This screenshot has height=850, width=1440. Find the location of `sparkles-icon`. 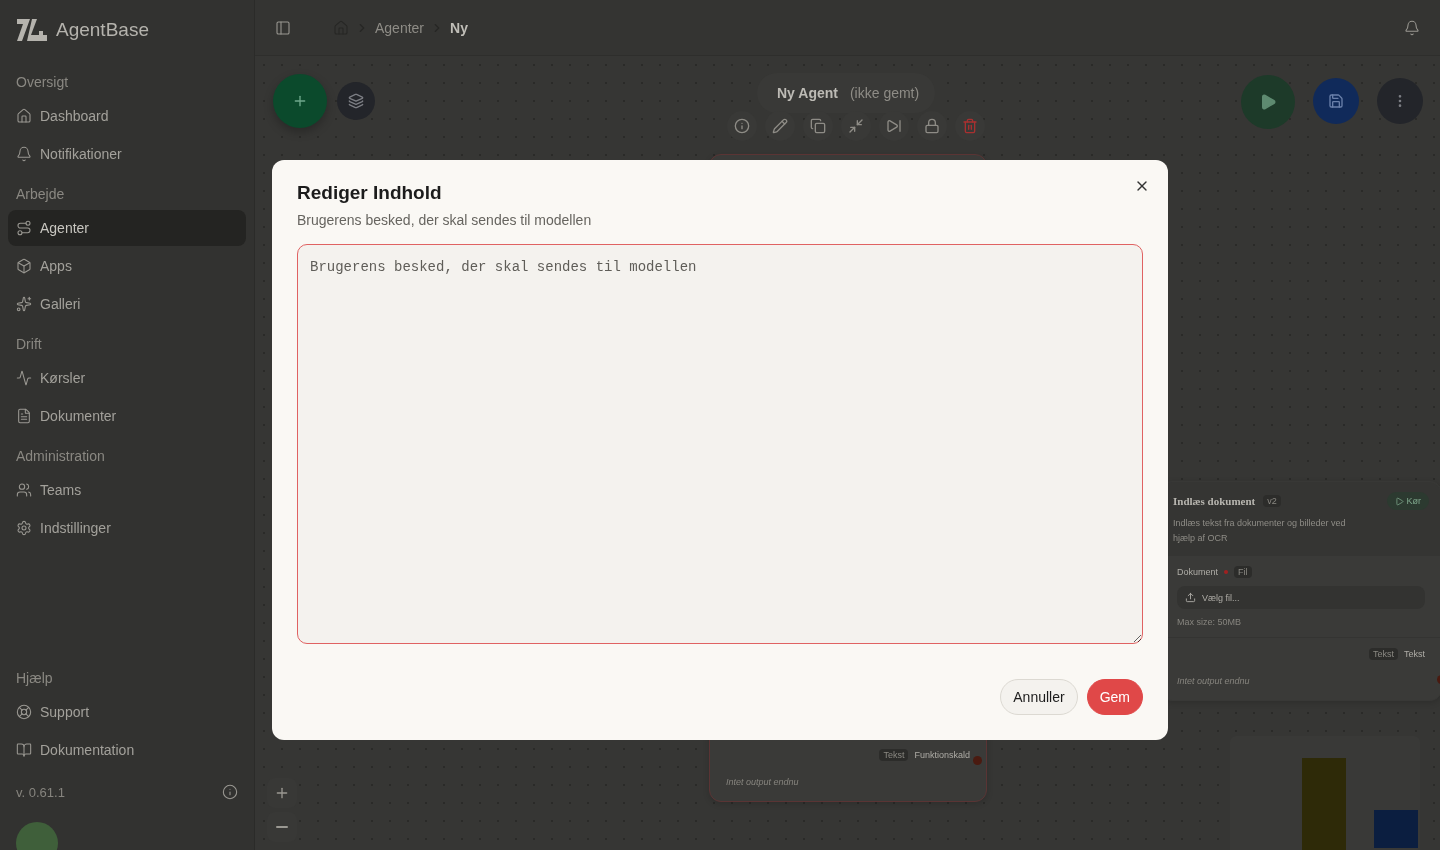

sparkles-icon is located at coordinates (24, 304).